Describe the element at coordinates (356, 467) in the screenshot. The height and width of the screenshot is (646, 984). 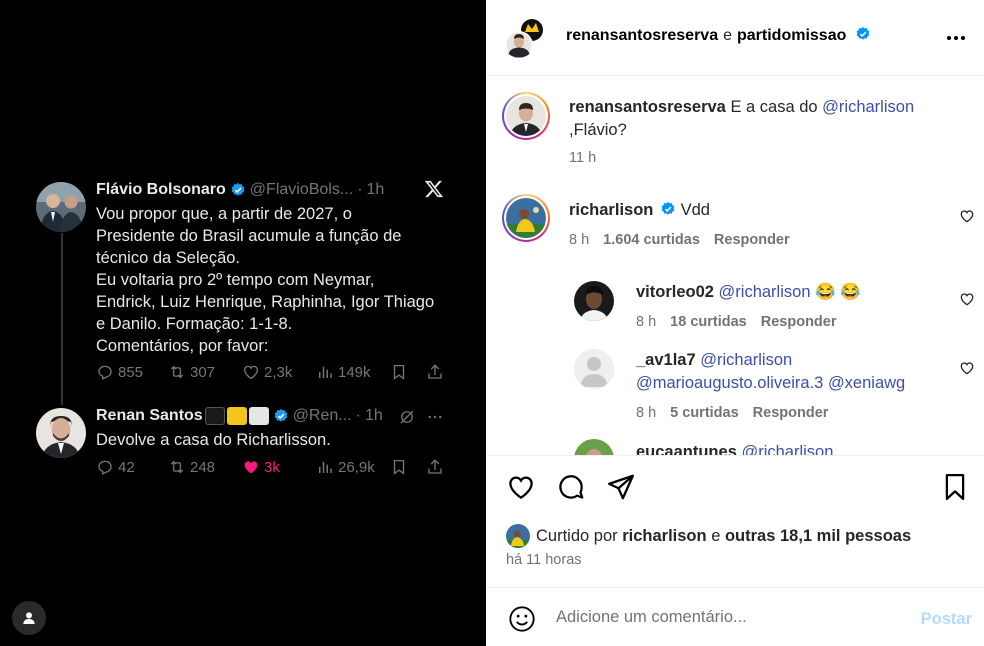
I see `views-count: 26,9k` at that location.